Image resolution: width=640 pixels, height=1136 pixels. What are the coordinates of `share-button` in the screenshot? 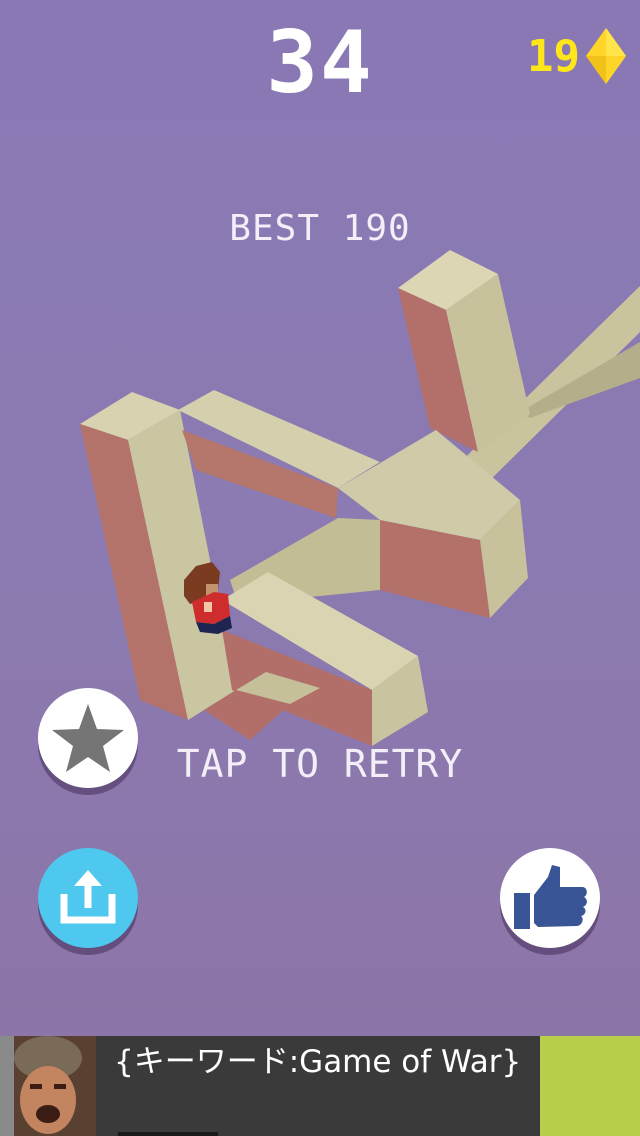 It's located at (88, 898).